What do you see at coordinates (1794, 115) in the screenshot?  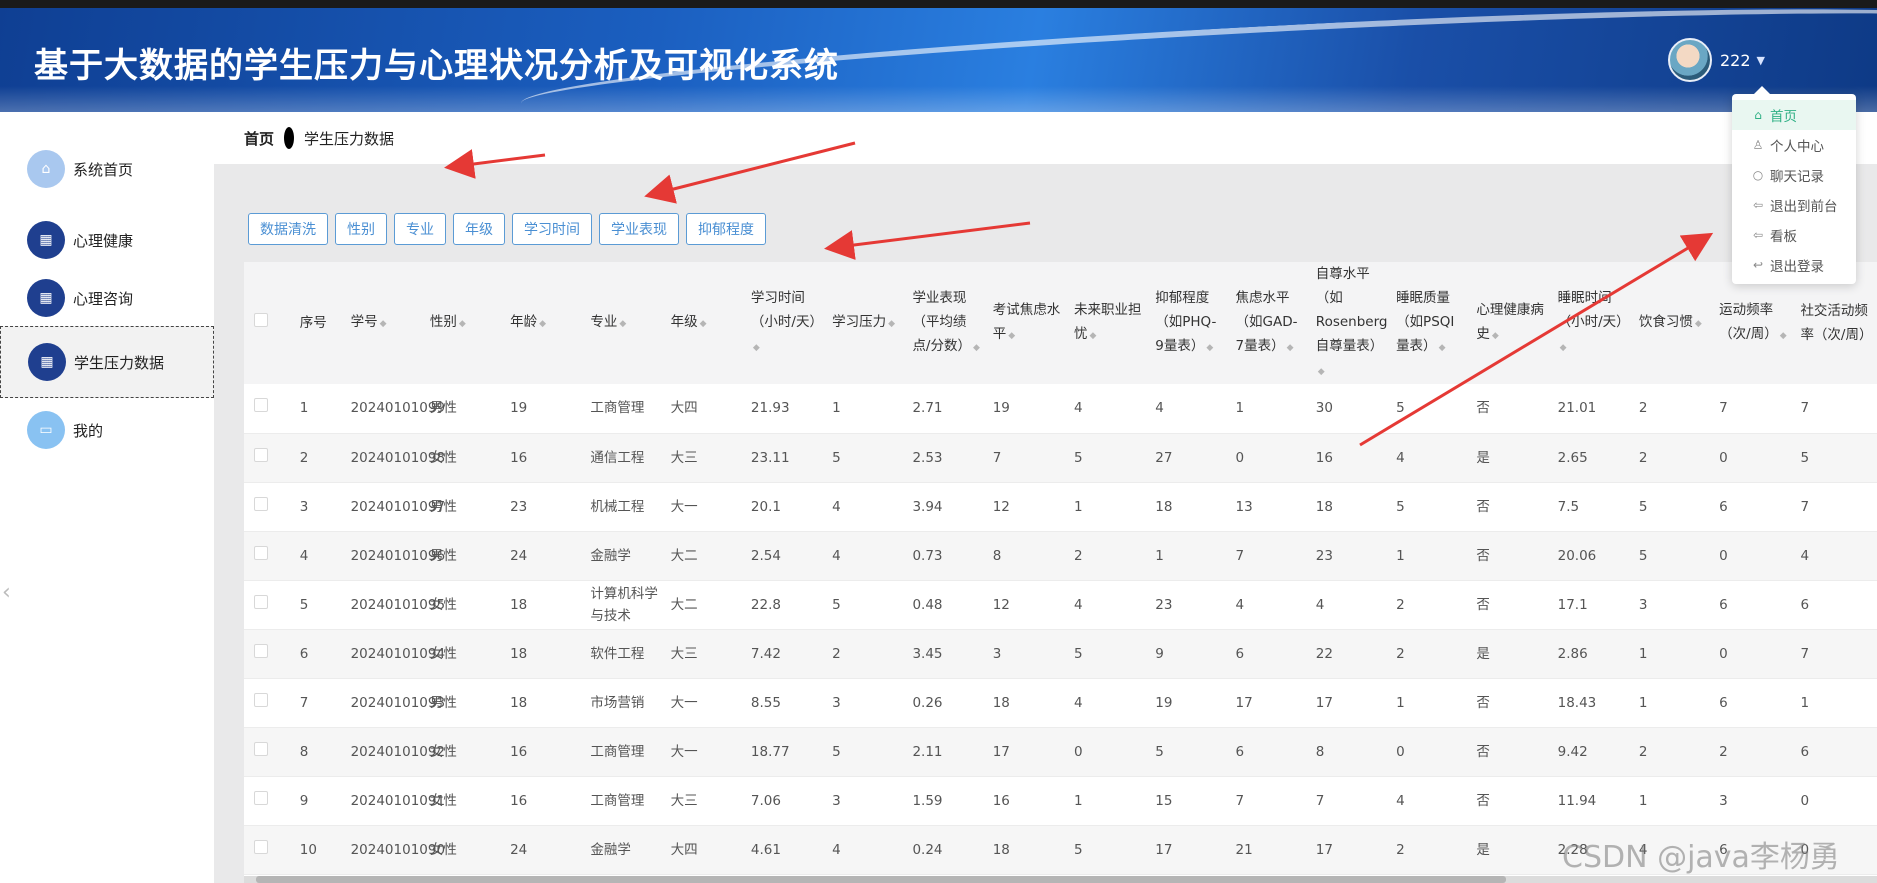 I see `dropdown-item: ⌂ 首页` at bounding box center [1794, 115].